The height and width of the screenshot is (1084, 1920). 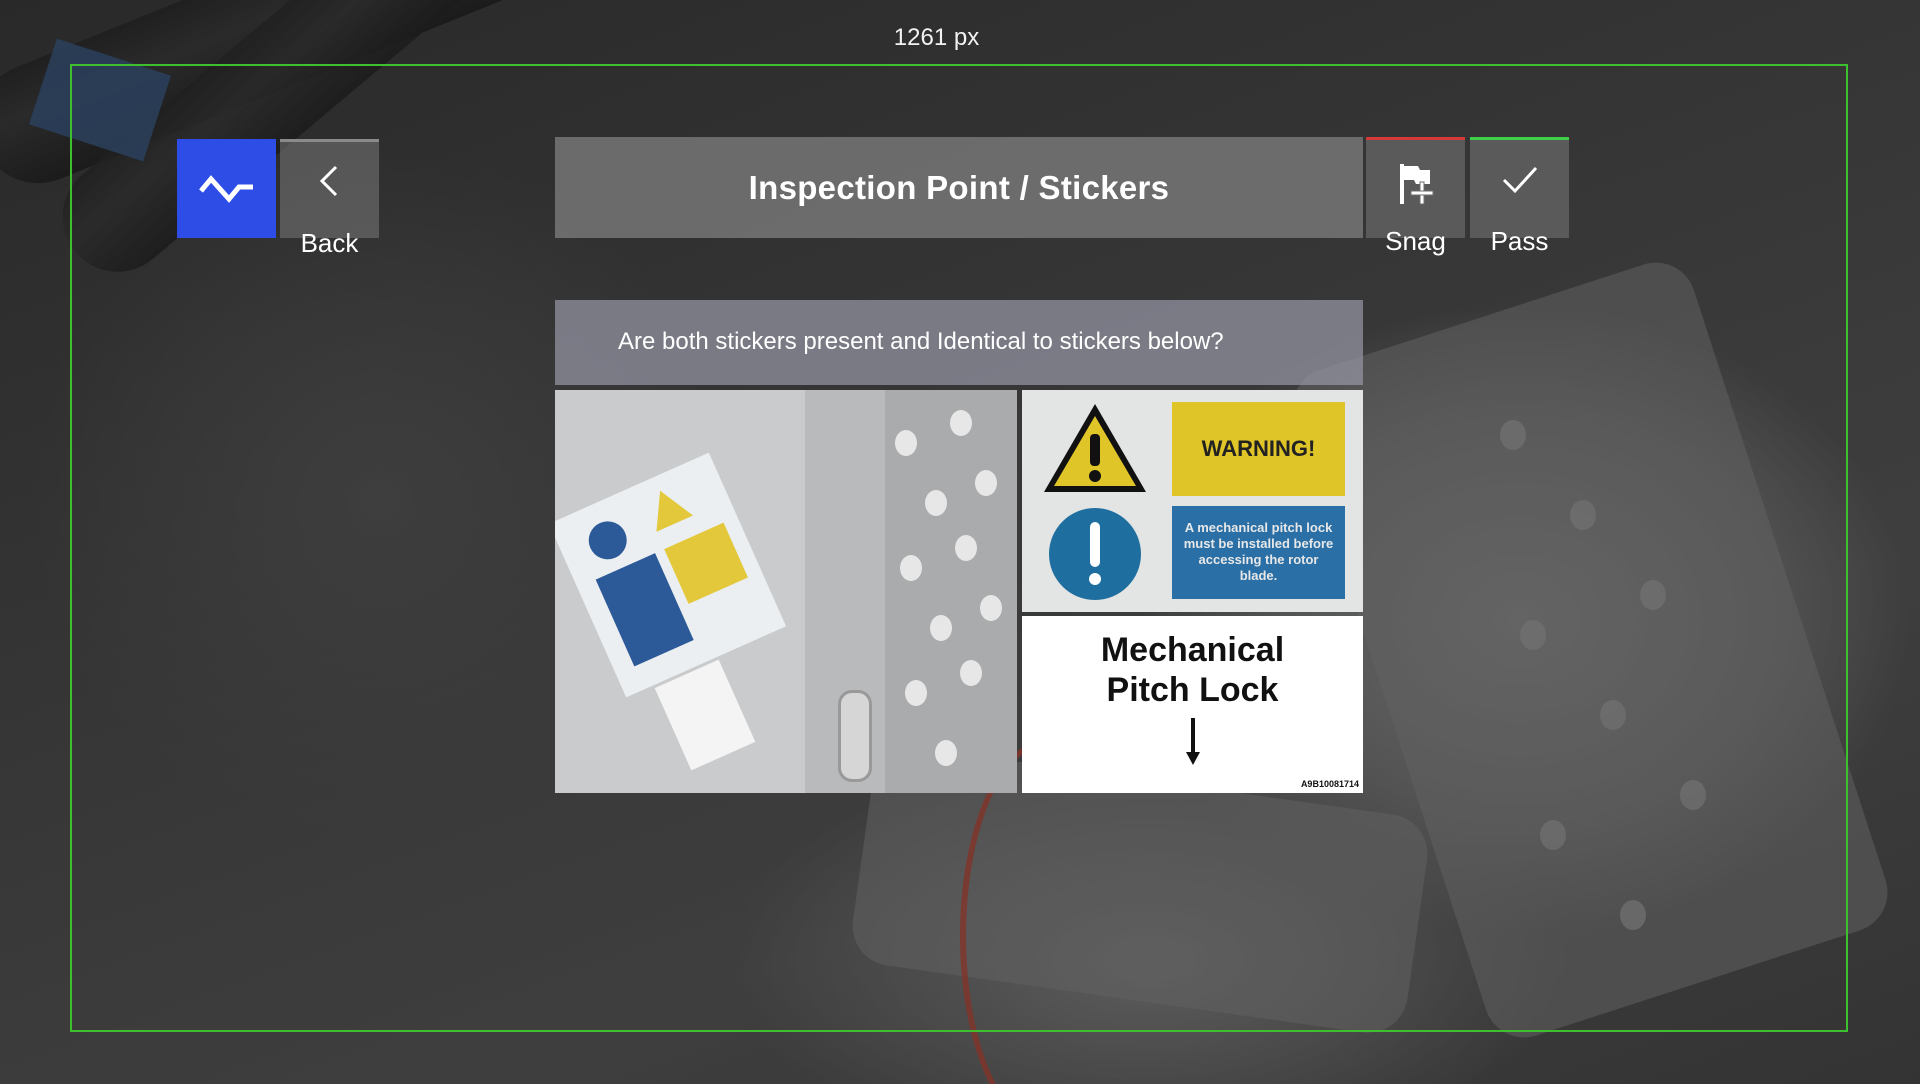 I want to click on pass-button: Pass, so click(x=1519, y=196).